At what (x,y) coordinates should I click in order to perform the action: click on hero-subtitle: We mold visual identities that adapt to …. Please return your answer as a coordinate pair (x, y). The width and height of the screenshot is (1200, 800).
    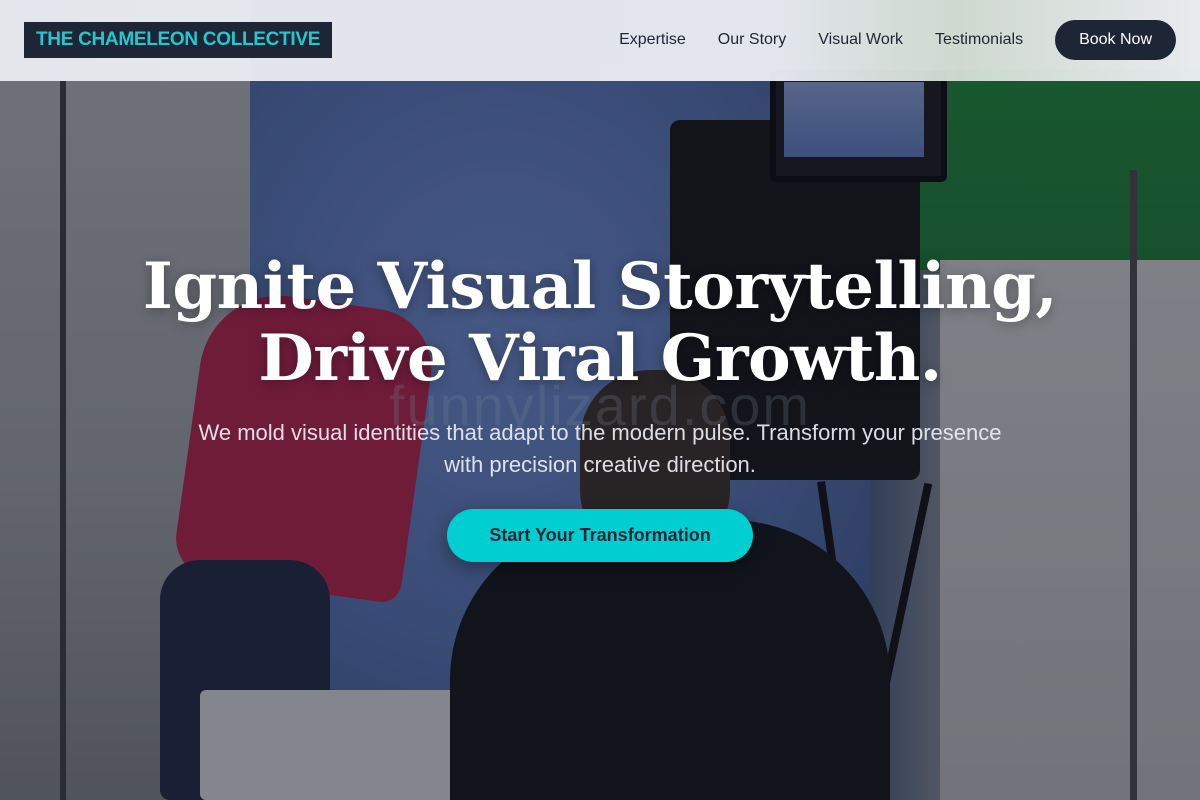
    Looking at the image, I should click on (600, 448).